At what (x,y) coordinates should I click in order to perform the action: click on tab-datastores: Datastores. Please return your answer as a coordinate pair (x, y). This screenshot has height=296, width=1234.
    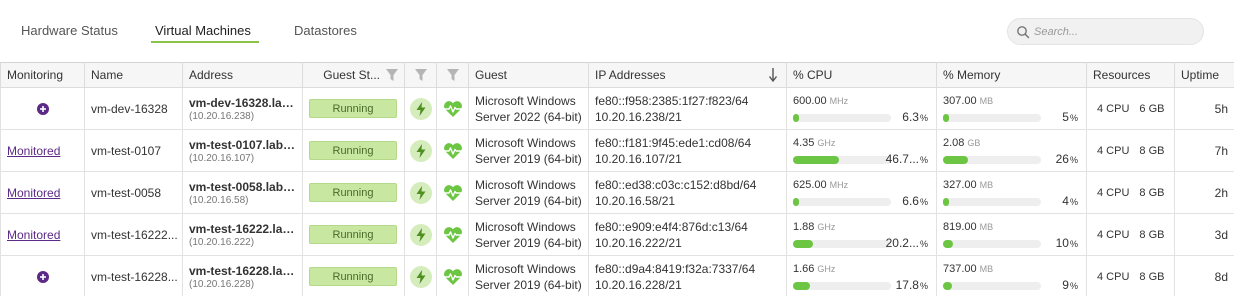
    Looking at the image, I should click on (325, 30).